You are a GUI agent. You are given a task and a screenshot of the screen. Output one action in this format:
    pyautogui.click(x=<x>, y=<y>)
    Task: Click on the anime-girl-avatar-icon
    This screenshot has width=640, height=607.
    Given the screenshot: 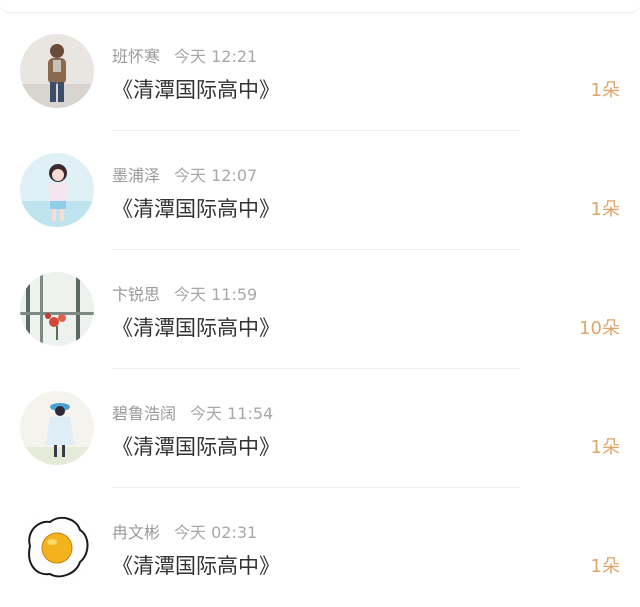 What is the action you would take?
    pyautogui.click(x=57, y=190)
    